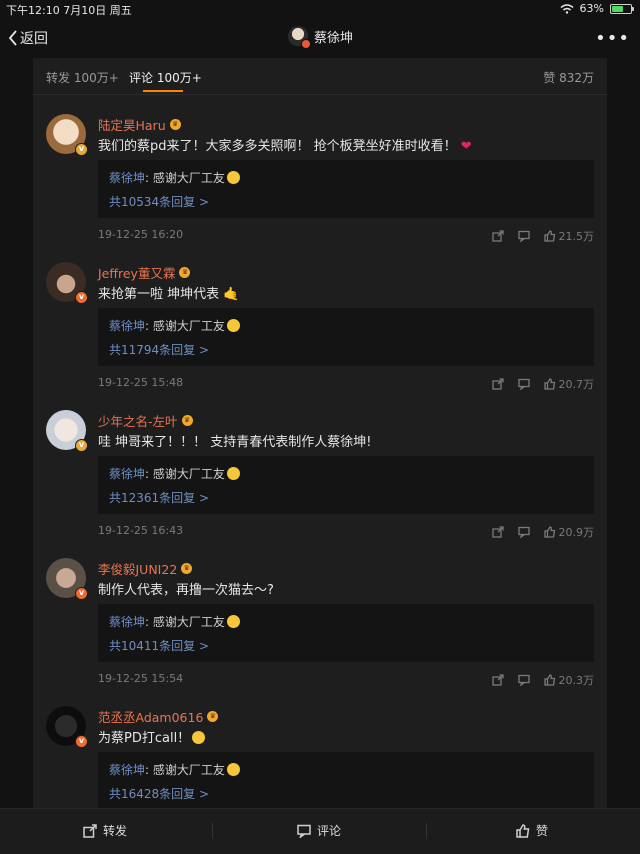 Image resolution: width=640 pixels, height=854 pixels. What do you see at coordinates (138, 420) in the screenshot?
I see `username: 少年之名-左叶` at bounding box center [138, 420].